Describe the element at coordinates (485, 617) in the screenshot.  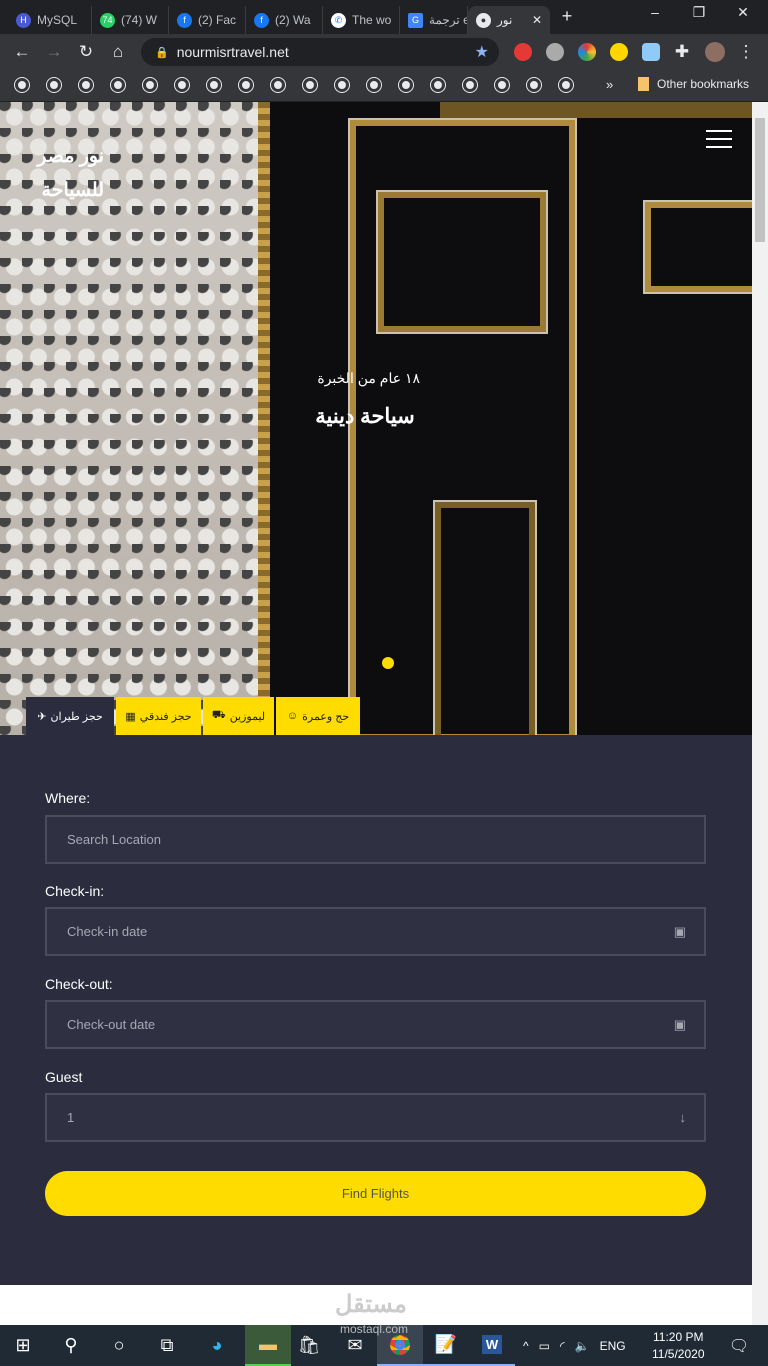
I see `kaaba-door` at that location.